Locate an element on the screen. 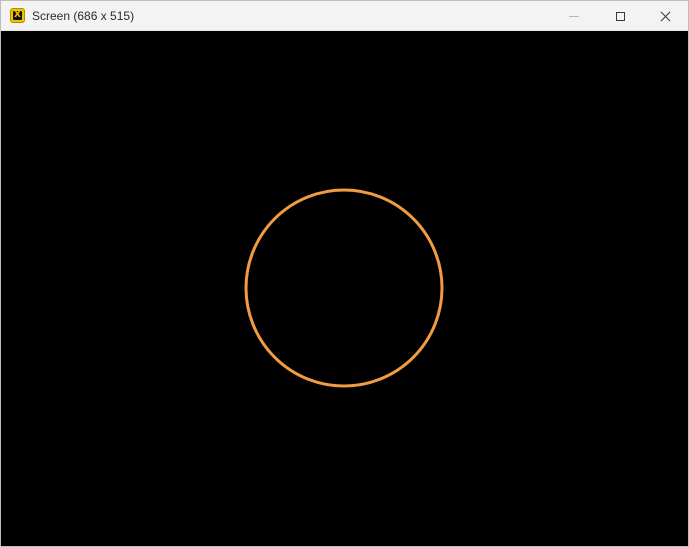 The height and width of the screenshot is (547, 689). orange-circle is located at coordinates (344, 288).